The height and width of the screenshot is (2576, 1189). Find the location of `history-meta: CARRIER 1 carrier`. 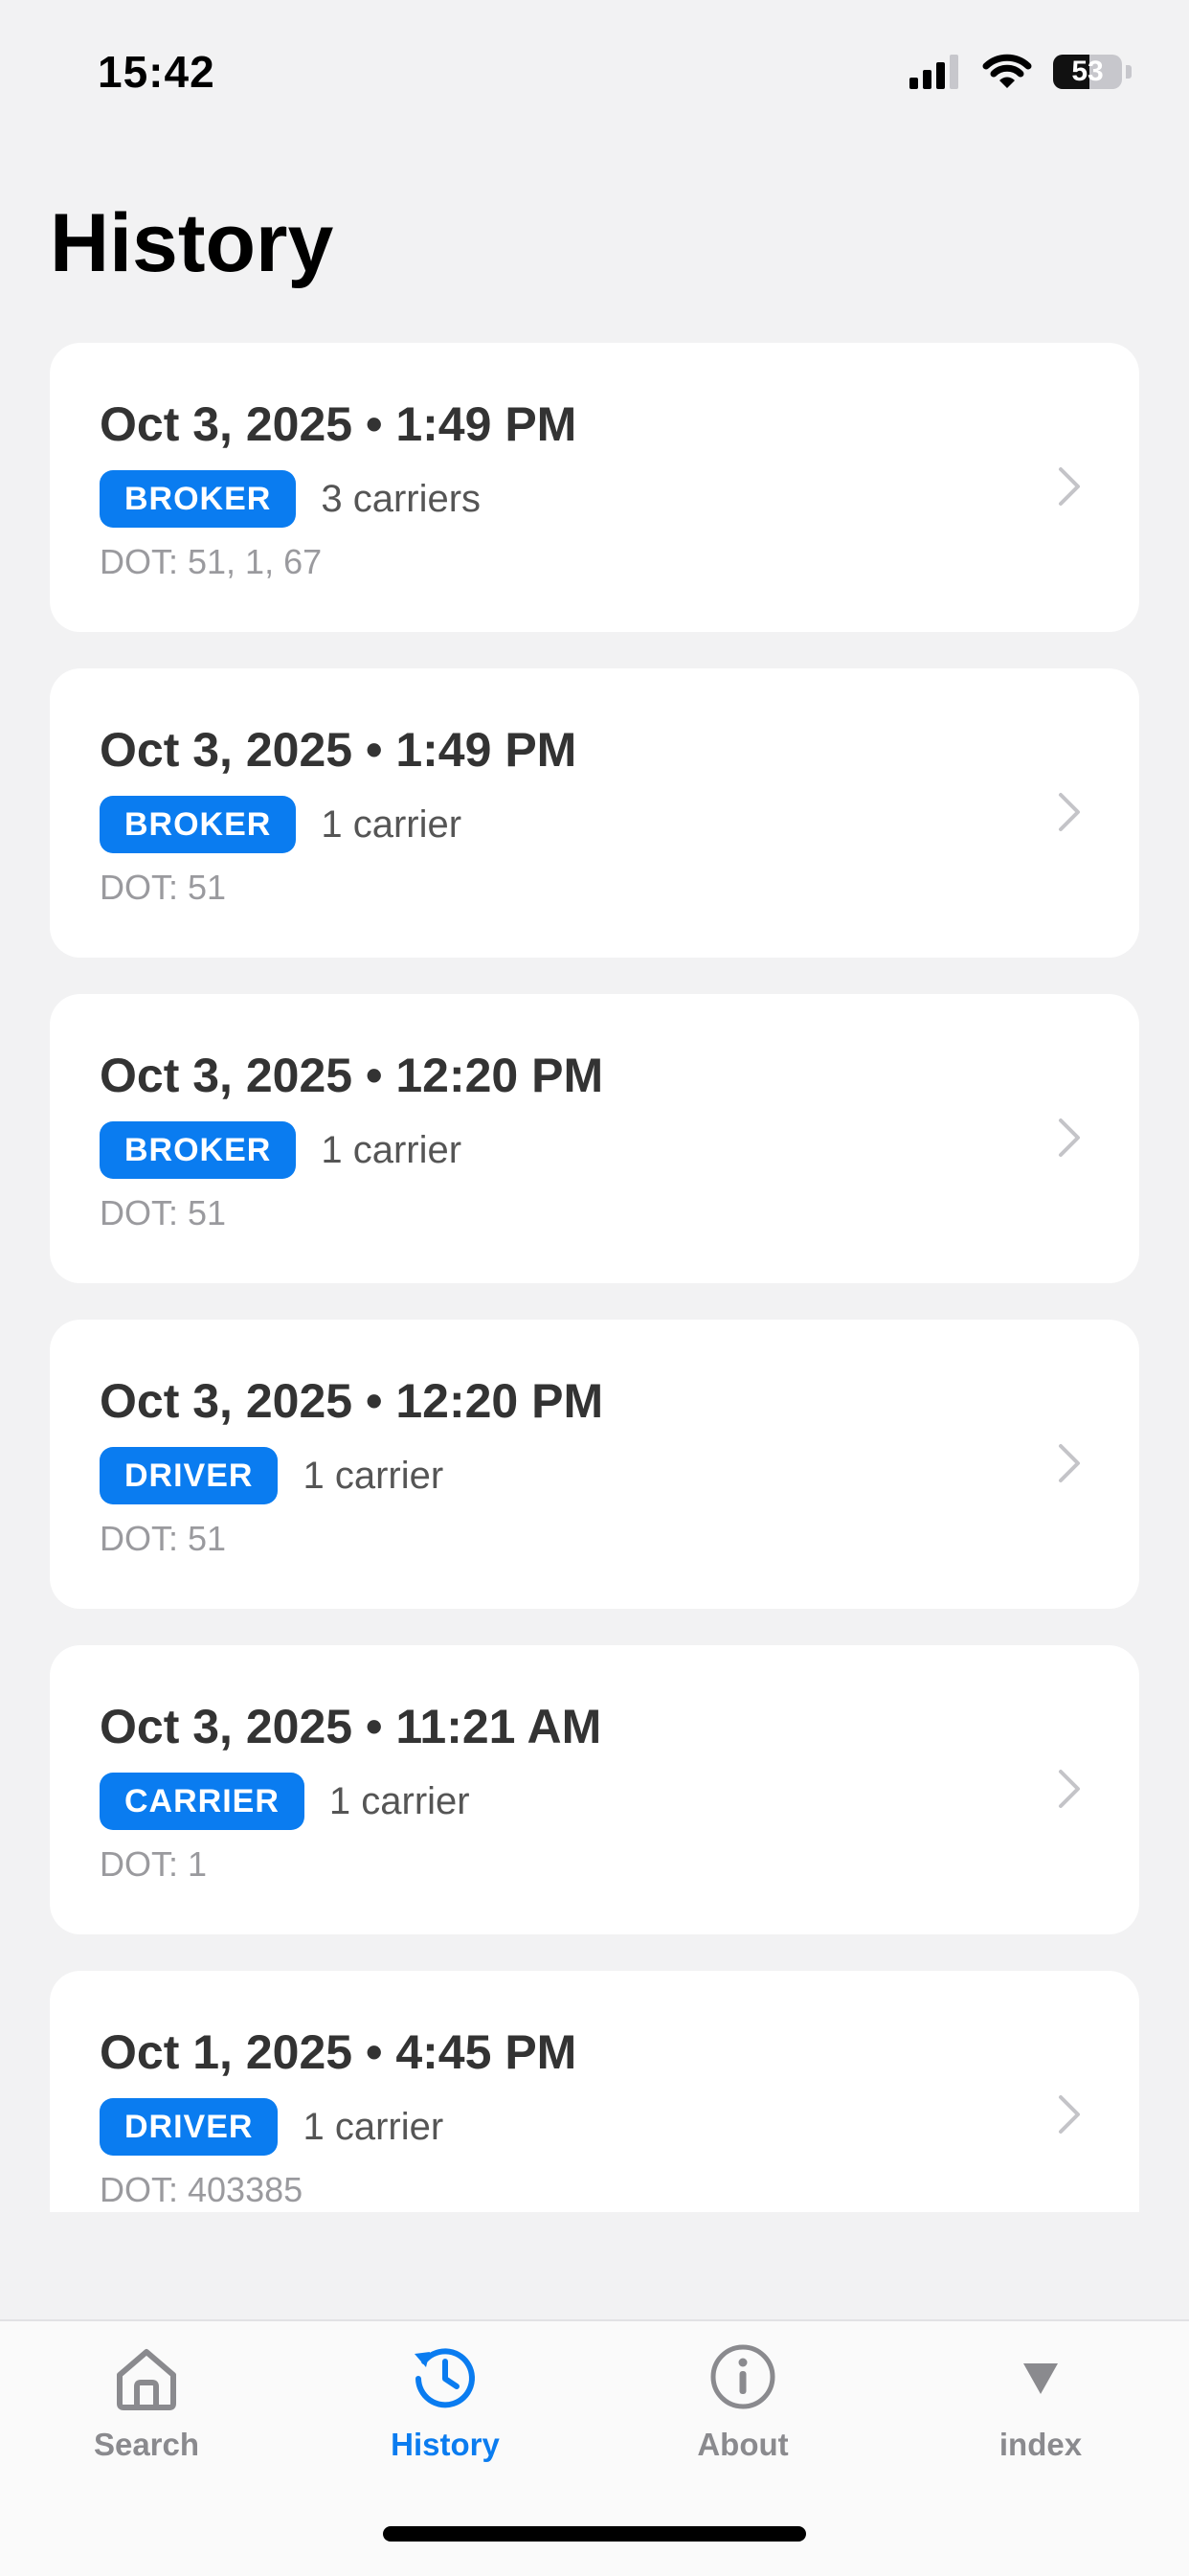

history-meta: CARRIER 1 carrier is located at coordinates (285, 1801).